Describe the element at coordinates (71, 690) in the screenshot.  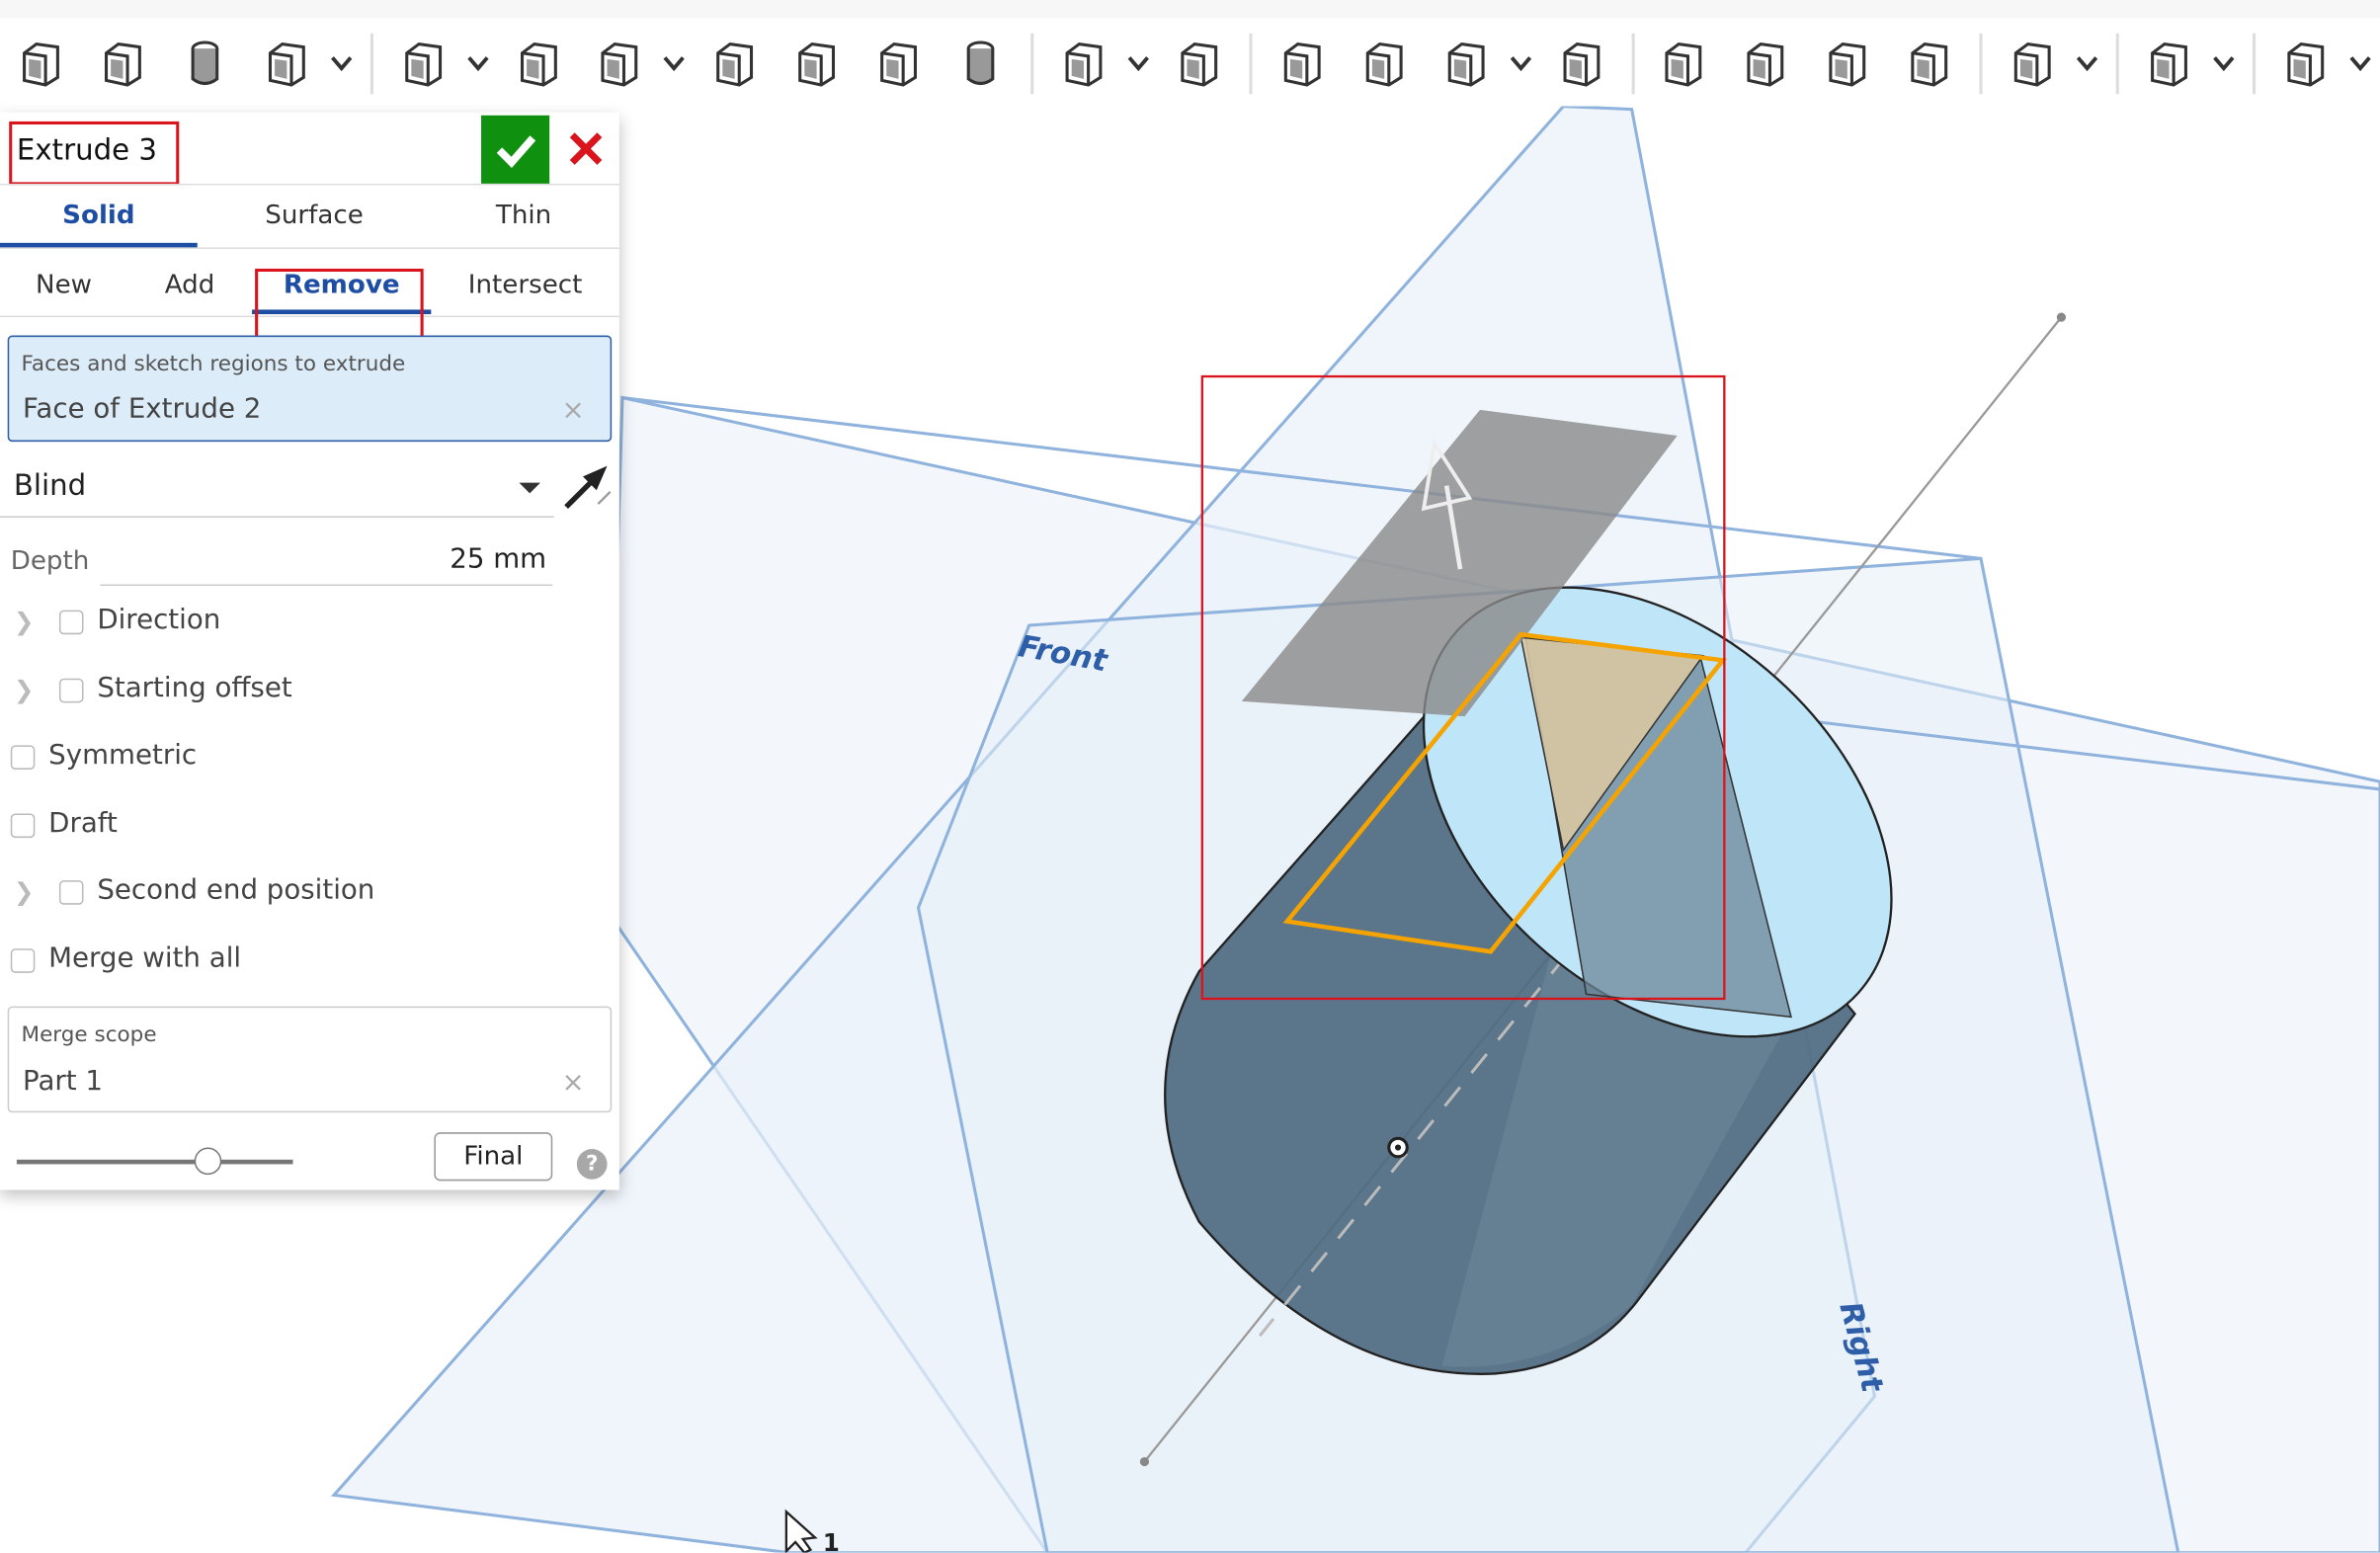
I see `starting-offset-checkbox` at that location.